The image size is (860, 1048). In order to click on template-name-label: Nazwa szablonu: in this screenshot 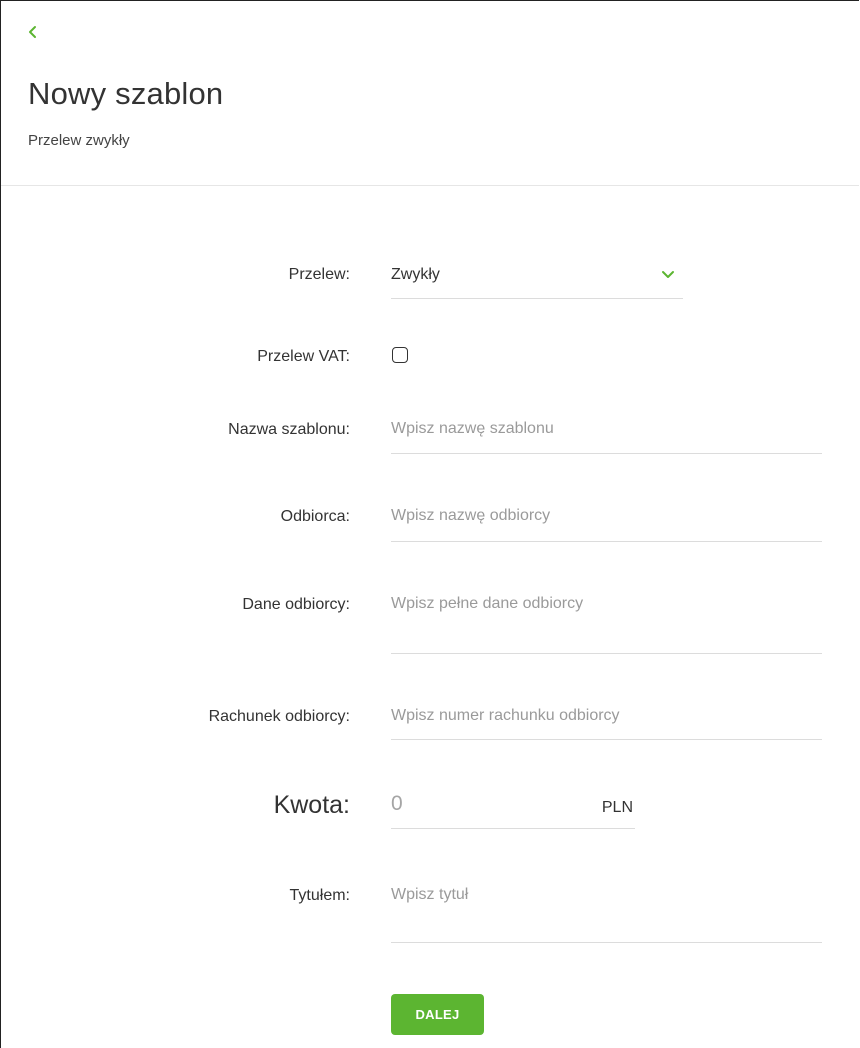, I will do `click(289, 429)`.